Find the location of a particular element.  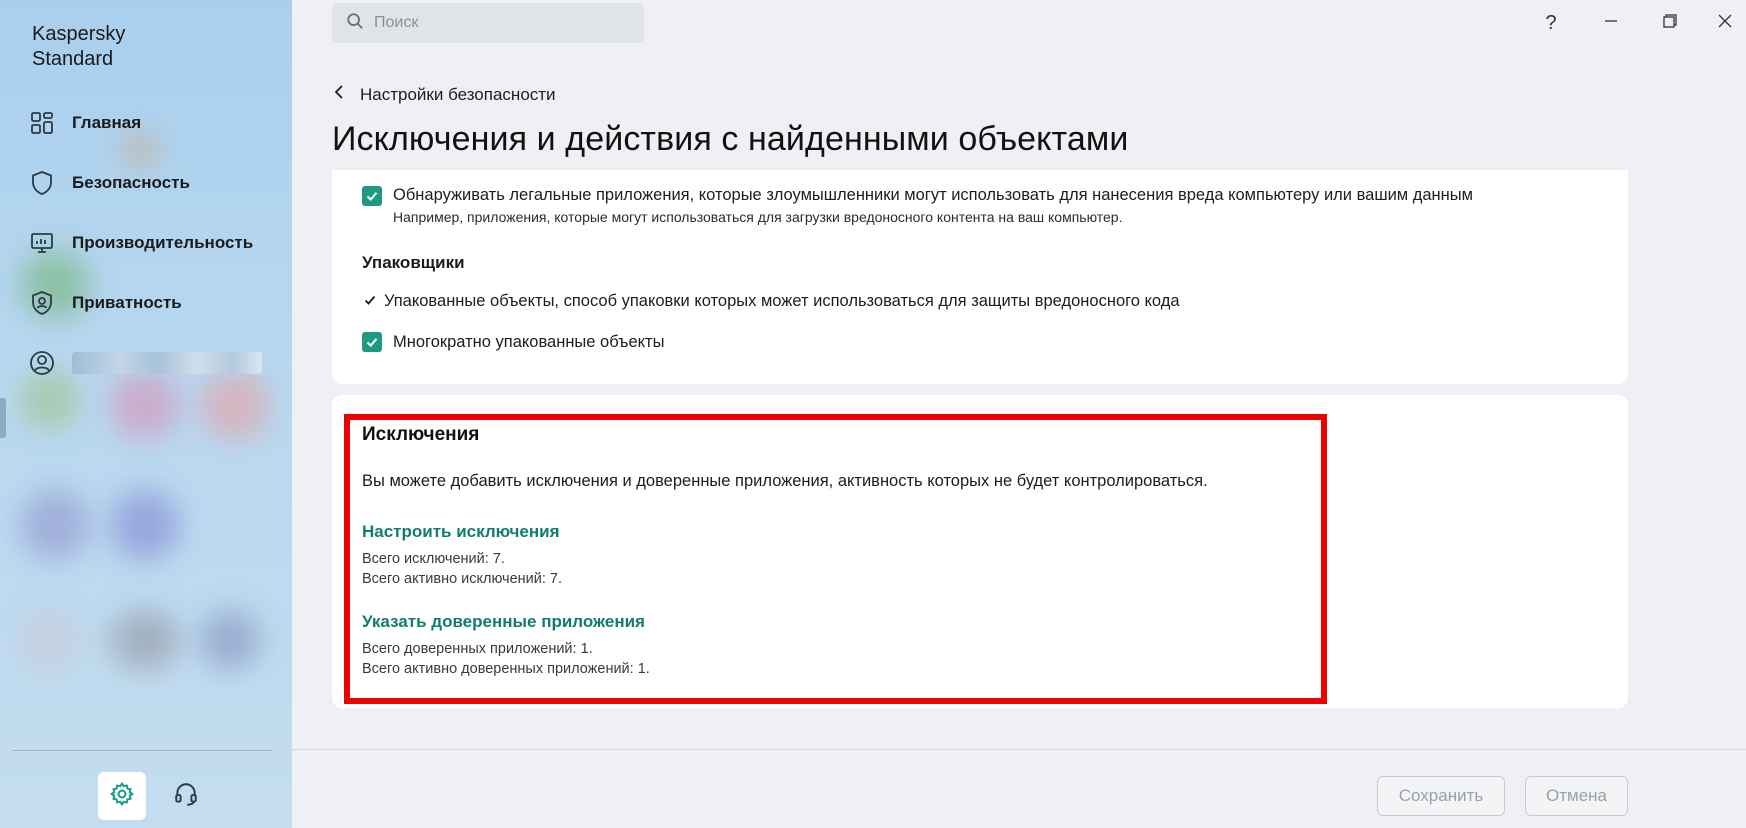

sidebar-item-label: Приватность is located at coordinates (127, 302).